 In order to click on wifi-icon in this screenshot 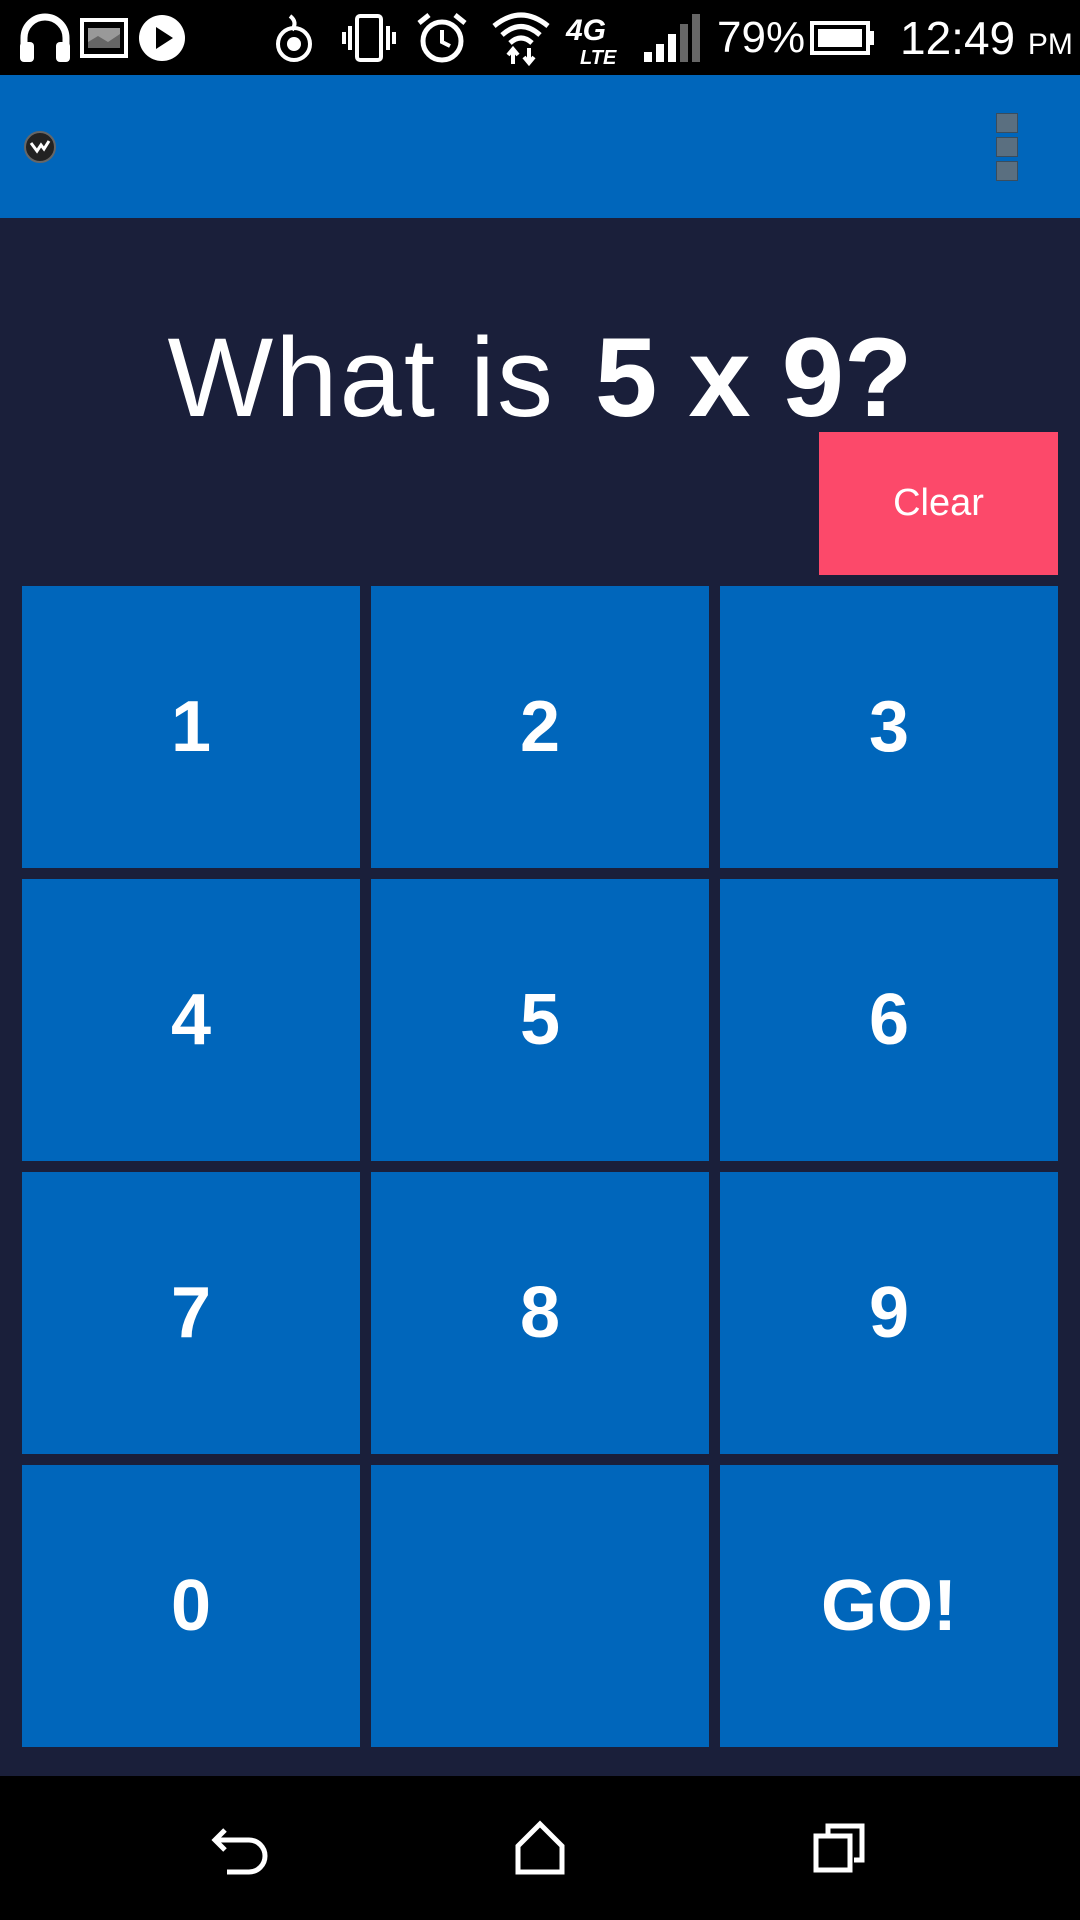, I will do `click(521, 38)`.